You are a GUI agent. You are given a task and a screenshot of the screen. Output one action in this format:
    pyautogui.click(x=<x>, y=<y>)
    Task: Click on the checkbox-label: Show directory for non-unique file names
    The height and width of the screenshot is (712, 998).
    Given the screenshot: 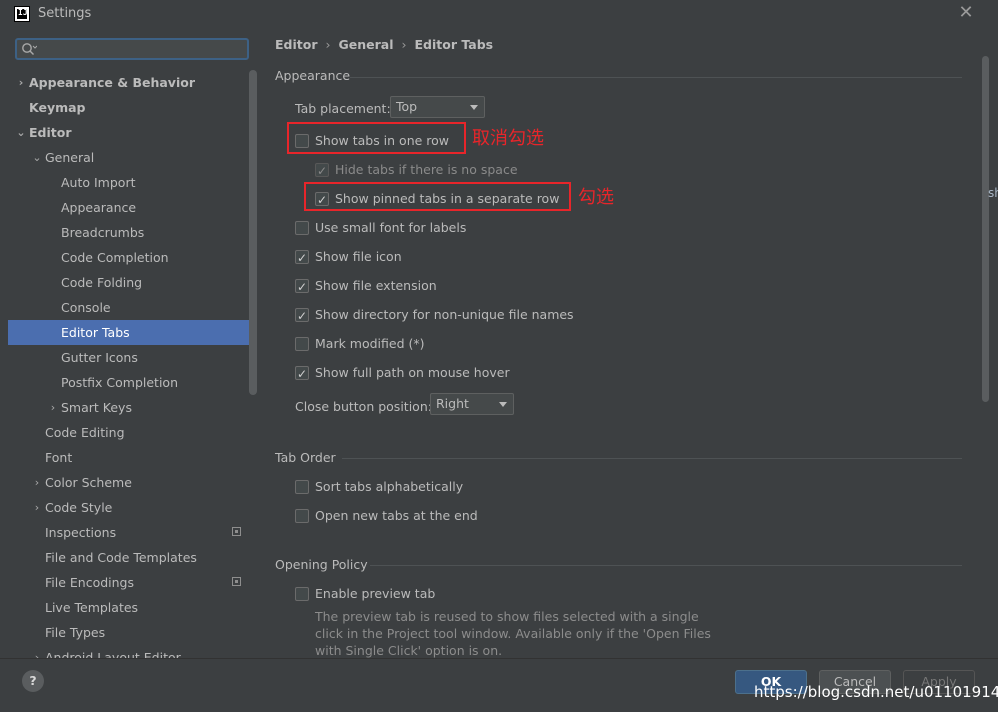 What is the action you would take?
    pyautogui.click(x=444, y=314)
    